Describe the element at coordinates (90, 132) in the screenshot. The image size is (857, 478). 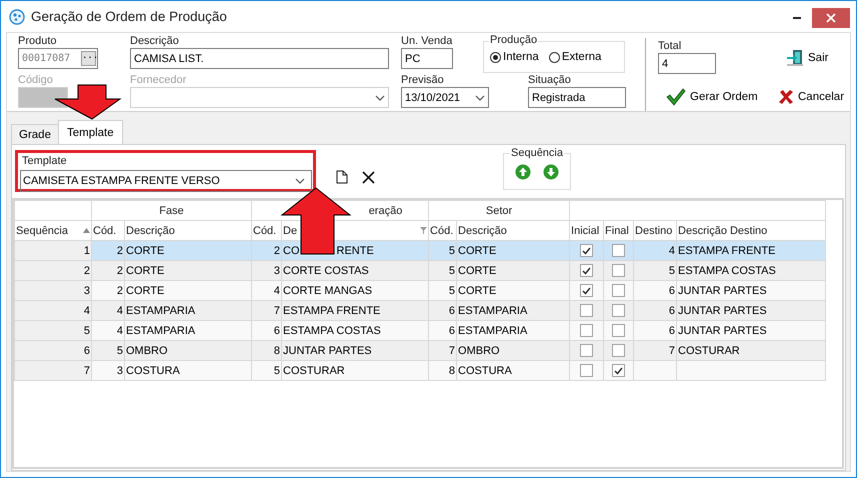
I see `tab: Template` at that location.